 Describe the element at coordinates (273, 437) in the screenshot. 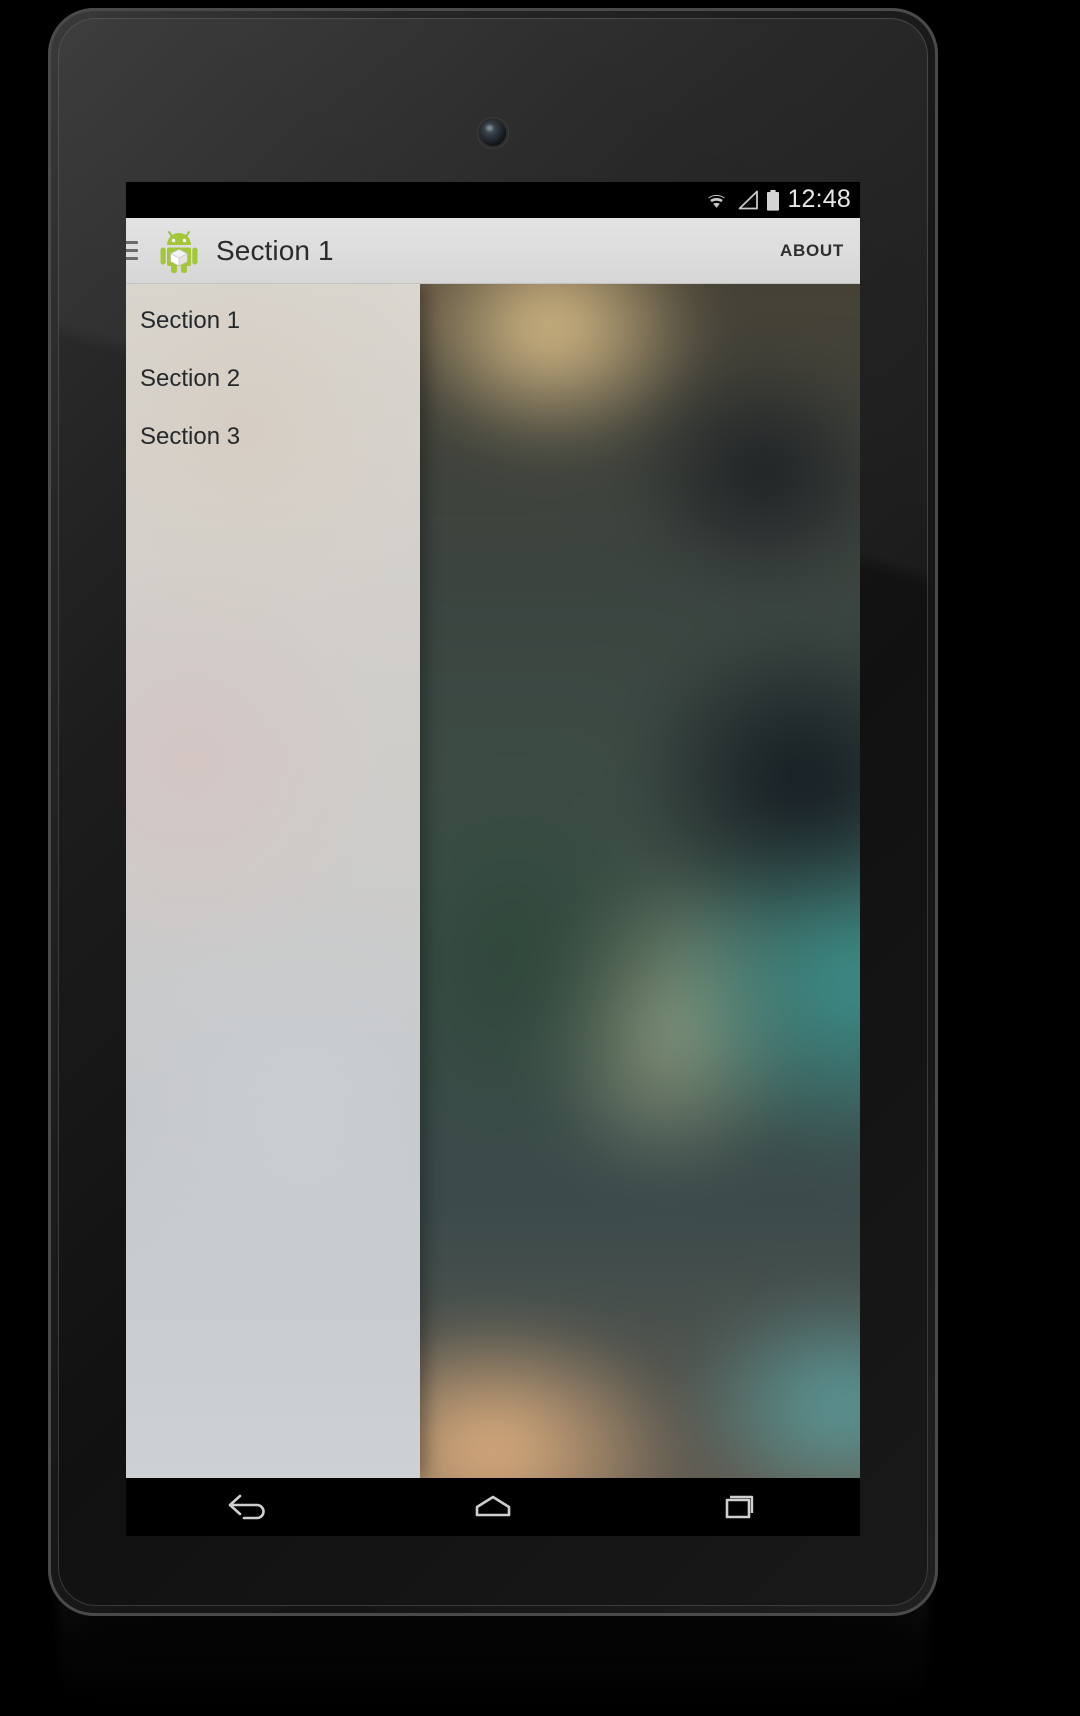

I see `drawer-item-section-3: Section 3` at that location.